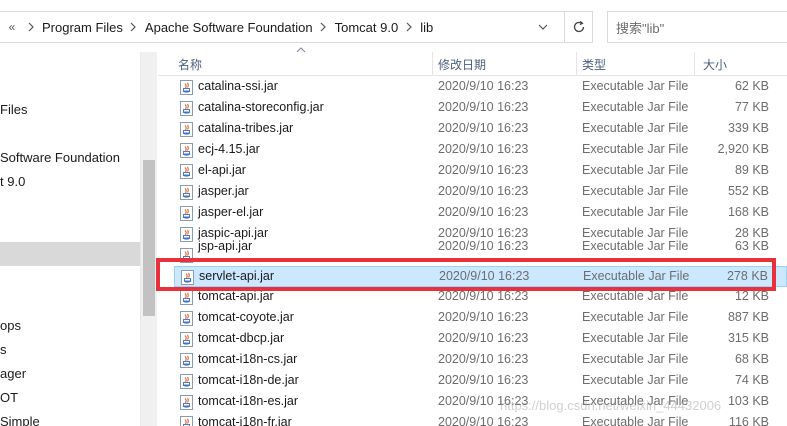 This screenshot has height=426, width=787. I want to click on file-size: 339 KB, so click(748, 128).